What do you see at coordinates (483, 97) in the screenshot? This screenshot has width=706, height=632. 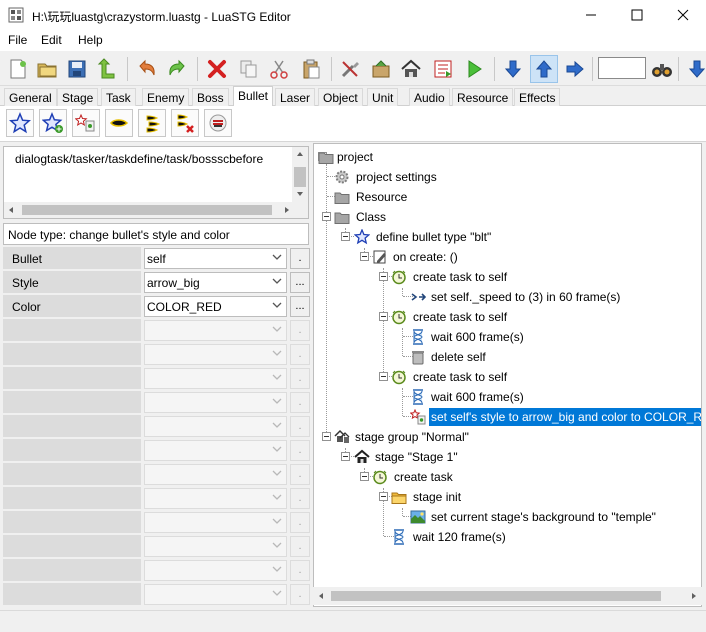 I see `tab-resource: Resource` at bounding box center [483, 97].